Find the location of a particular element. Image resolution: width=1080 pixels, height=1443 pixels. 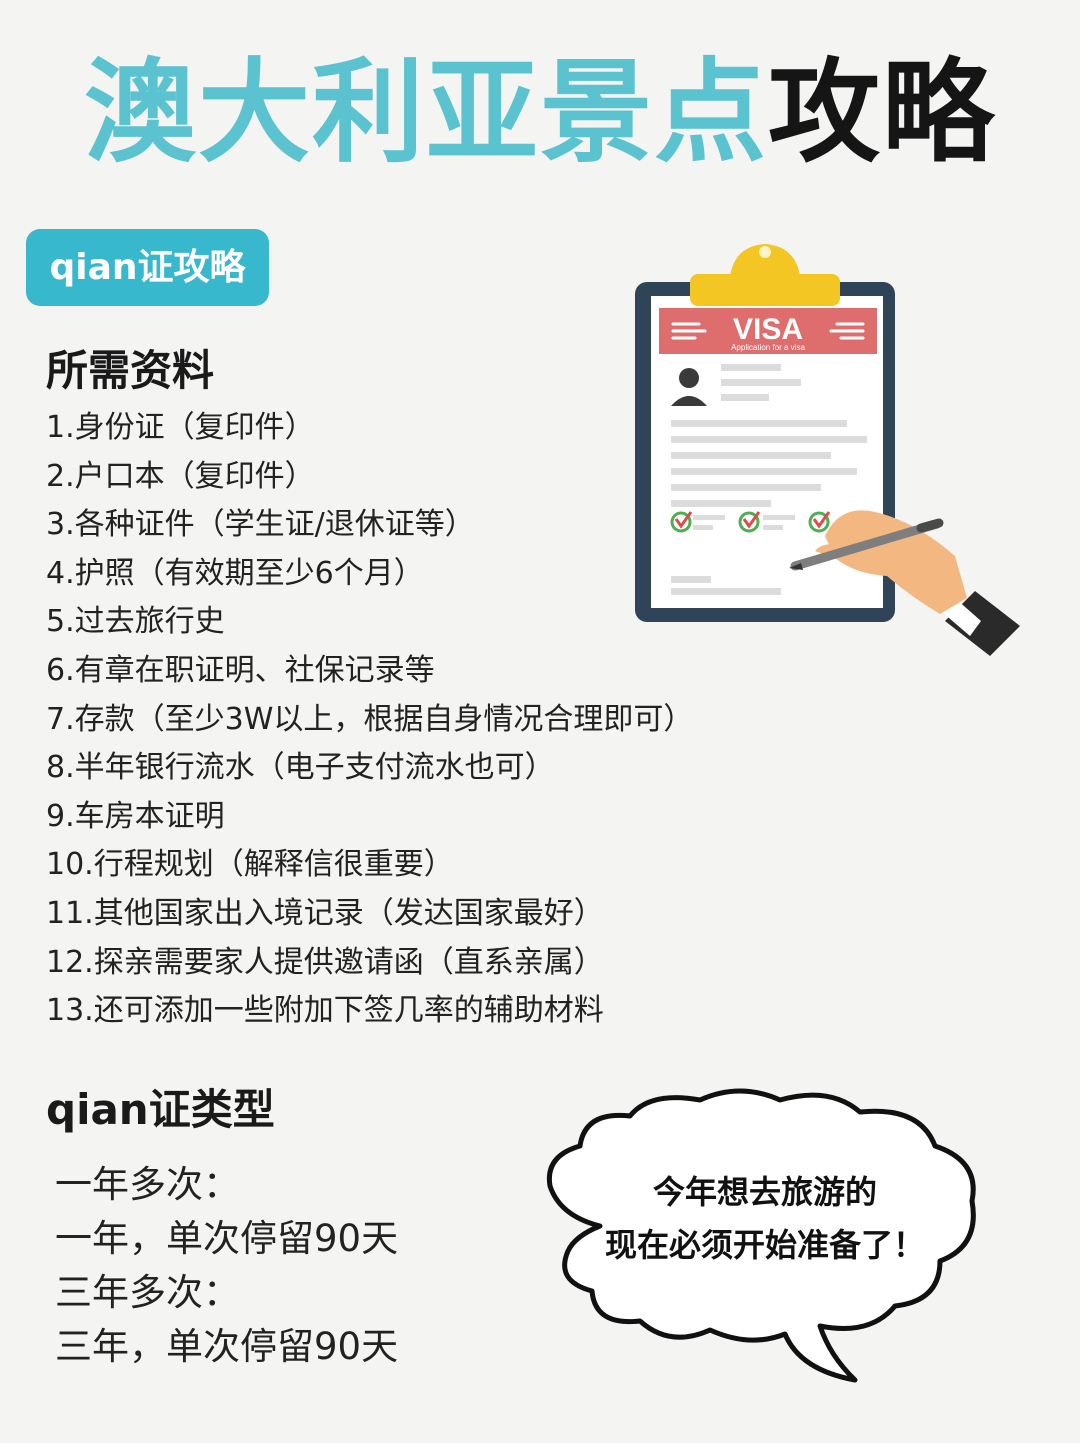

list-item: 10.行程规划（解释信很重要） is located at coordinates (250, 865).